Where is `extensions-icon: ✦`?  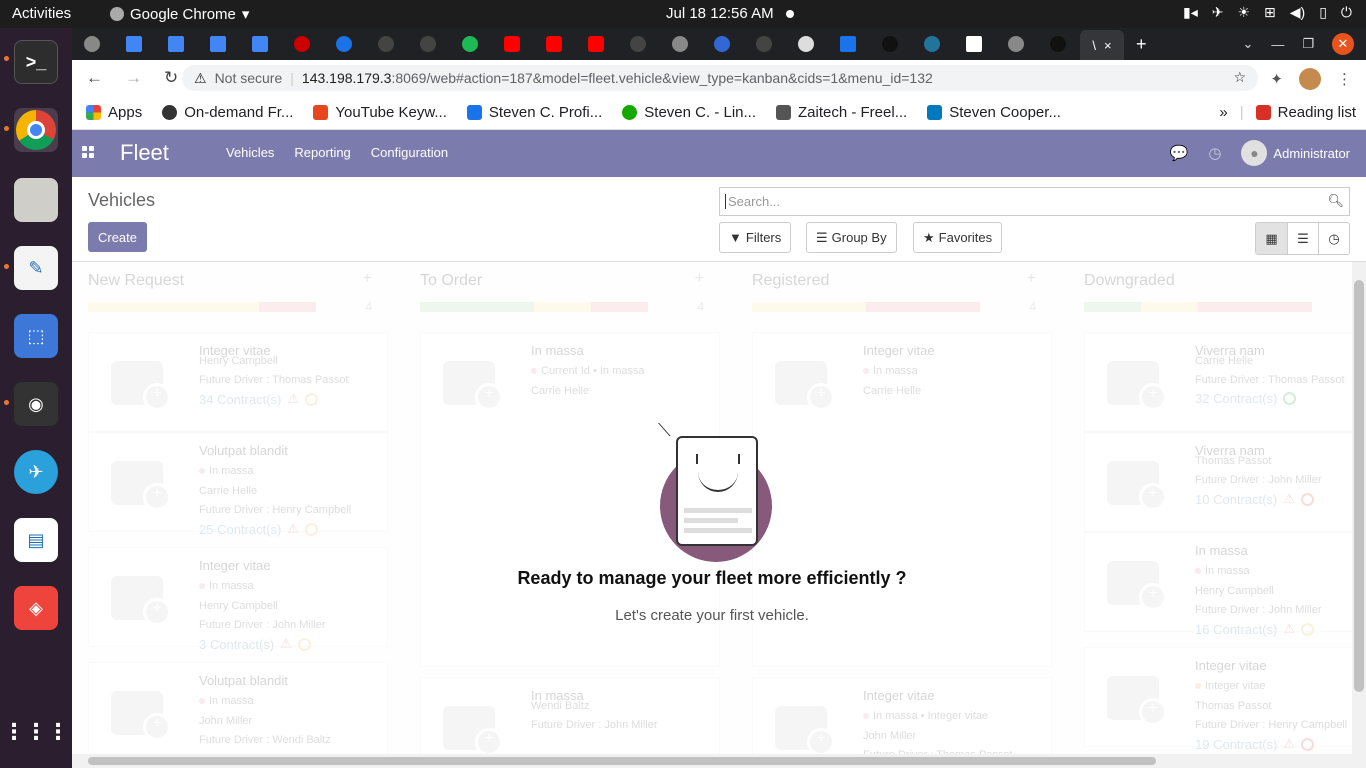 extensions-icon: ✦ is located at coordinates (1276, 79).